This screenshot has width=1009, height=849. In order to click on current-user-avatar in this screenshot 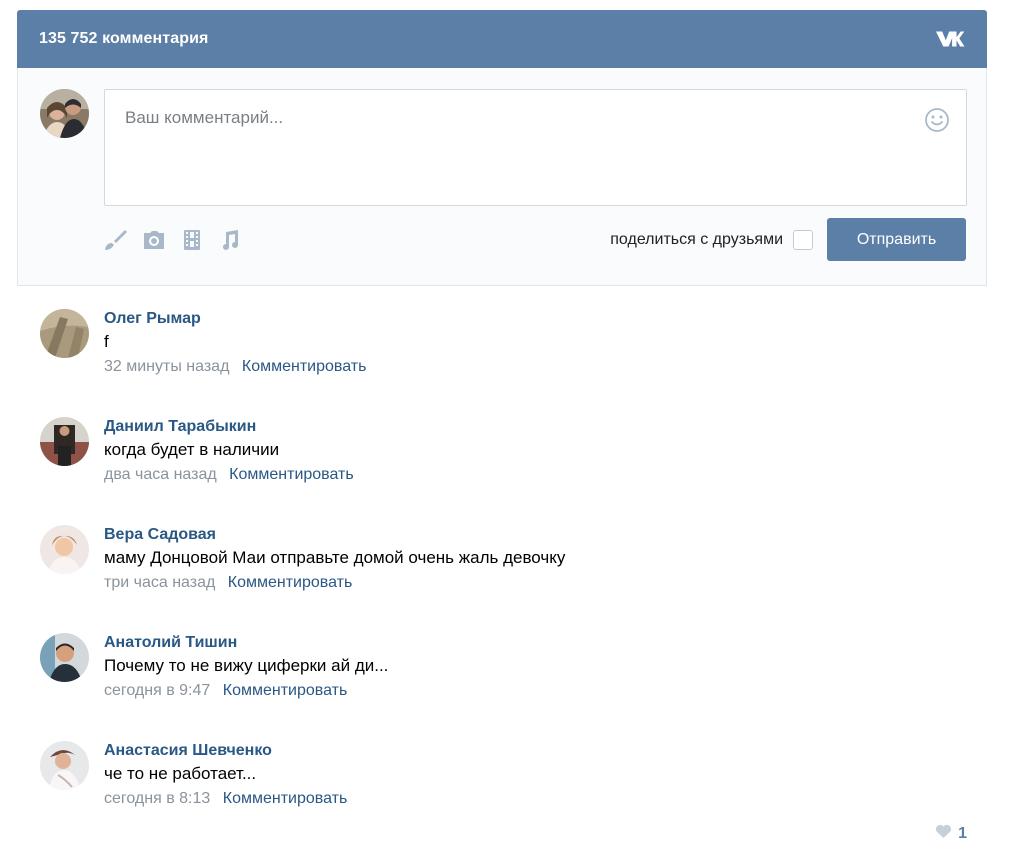, I will do `click(64, 113)`.